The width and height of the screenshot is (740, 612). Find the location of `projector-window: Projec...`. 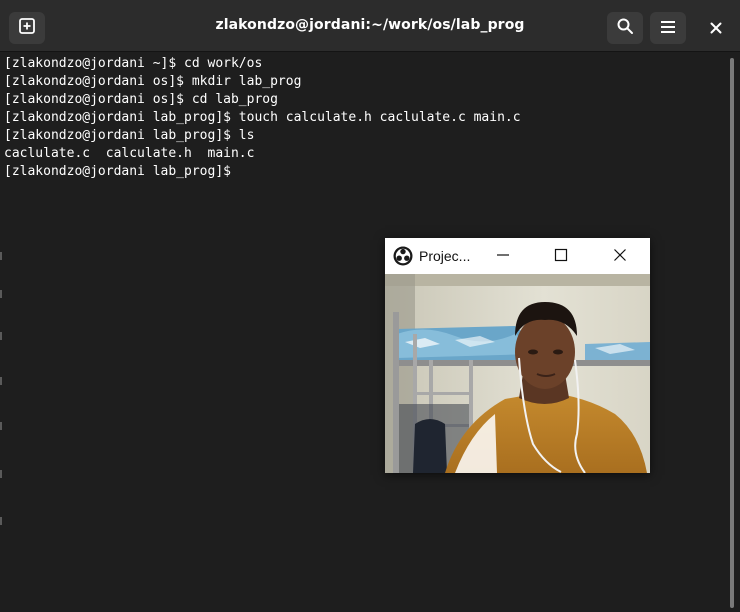

projector-window: Projec... is located at coordinates (517, 355).